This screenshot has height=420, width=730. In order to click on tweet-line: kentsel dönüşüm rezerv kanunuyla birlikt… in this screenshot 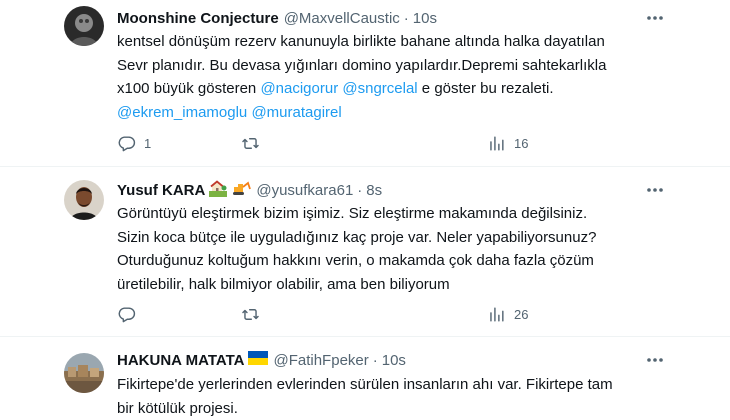, I will do `click(361, 41)`.